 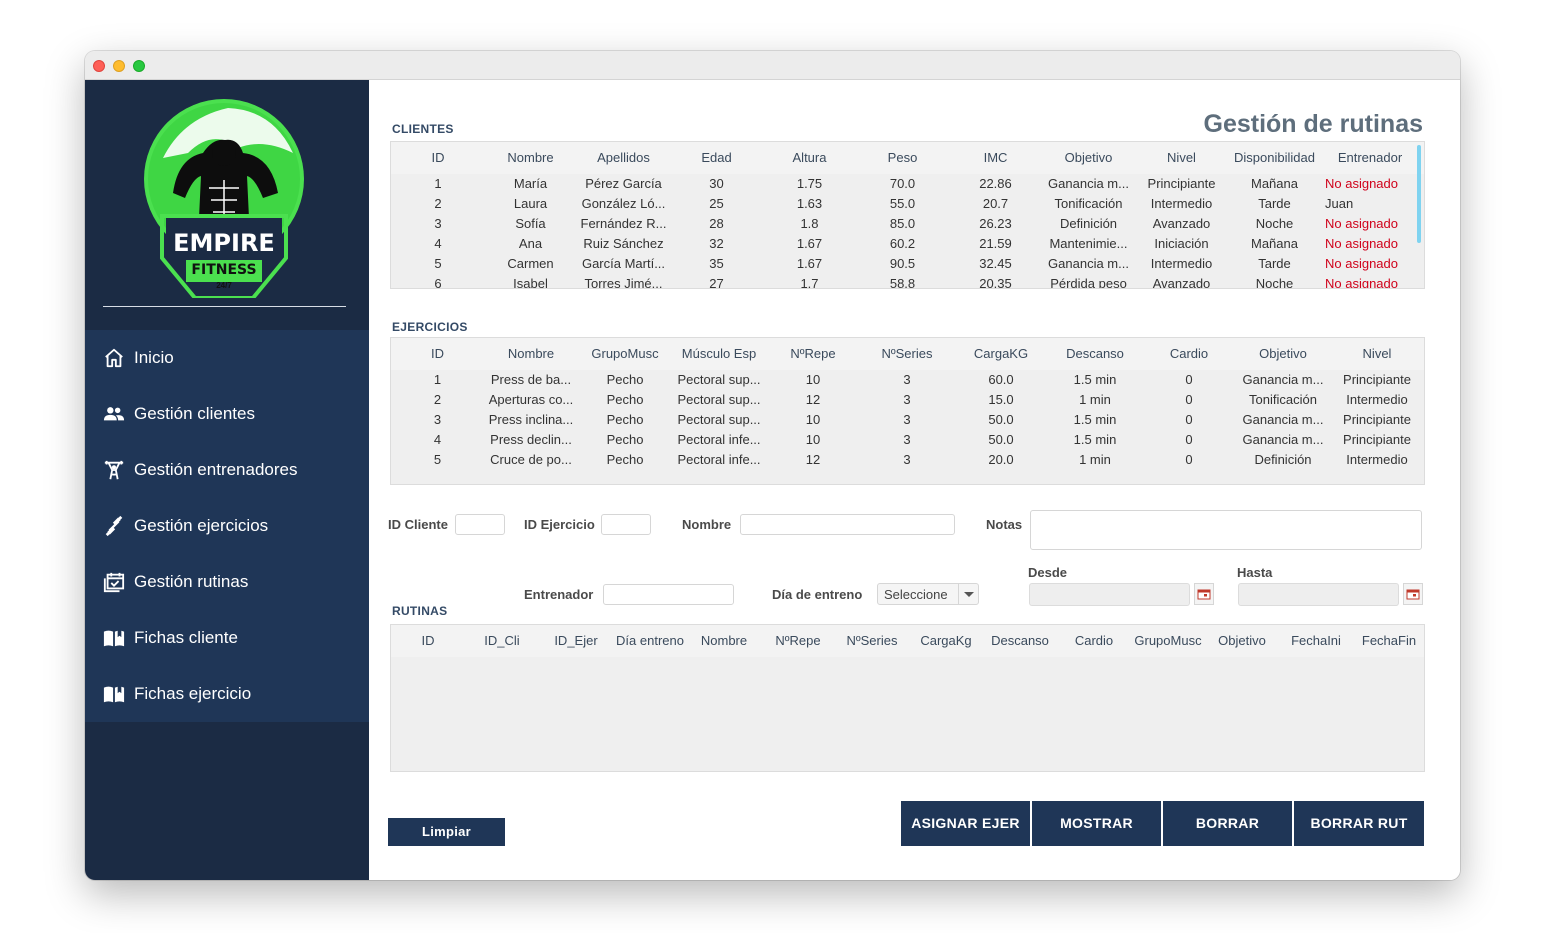 I want to click on column-header: ID_Ejer, so click(x=576, y=641).